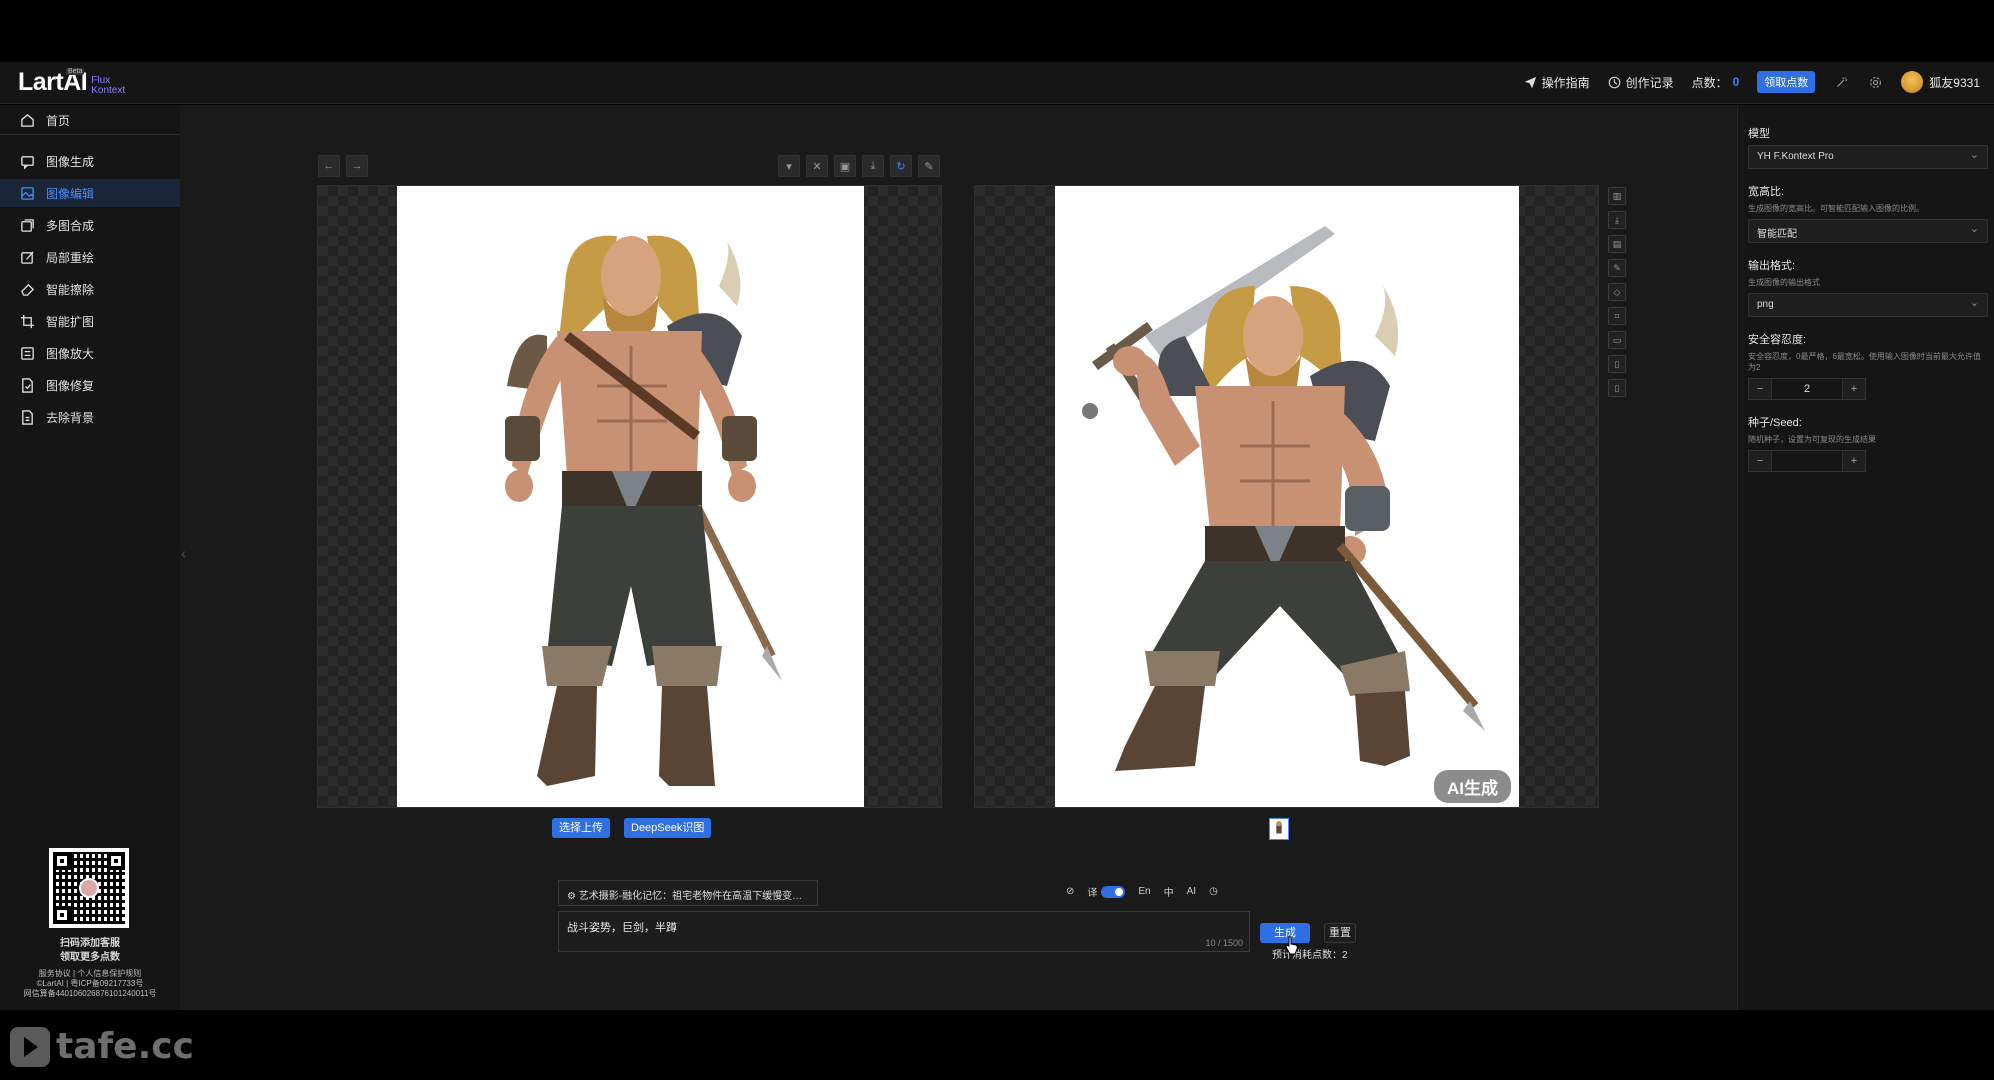 The height and width of the screenshot is (1080, 1994). I want to click on history-link: 创作记录, so click(1641, 82).